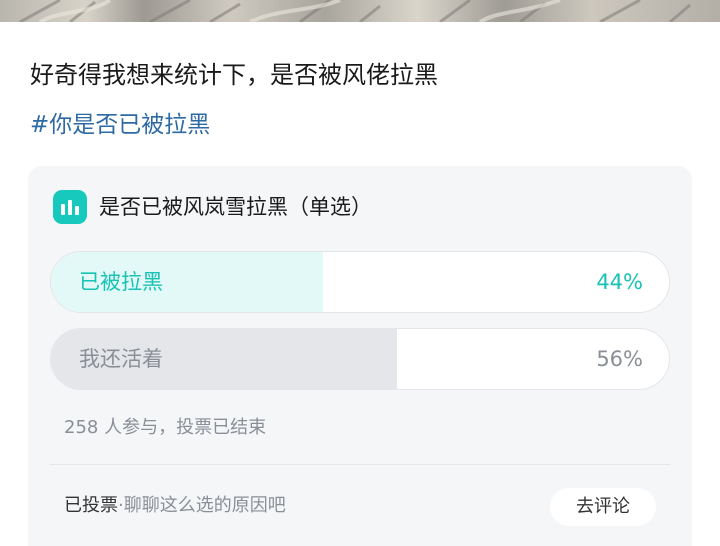 This screenshot has width=720, height=546. I want to click on post-title: 好奇得我想来统计下，是否被风佬拉黑, so click(234, 75).